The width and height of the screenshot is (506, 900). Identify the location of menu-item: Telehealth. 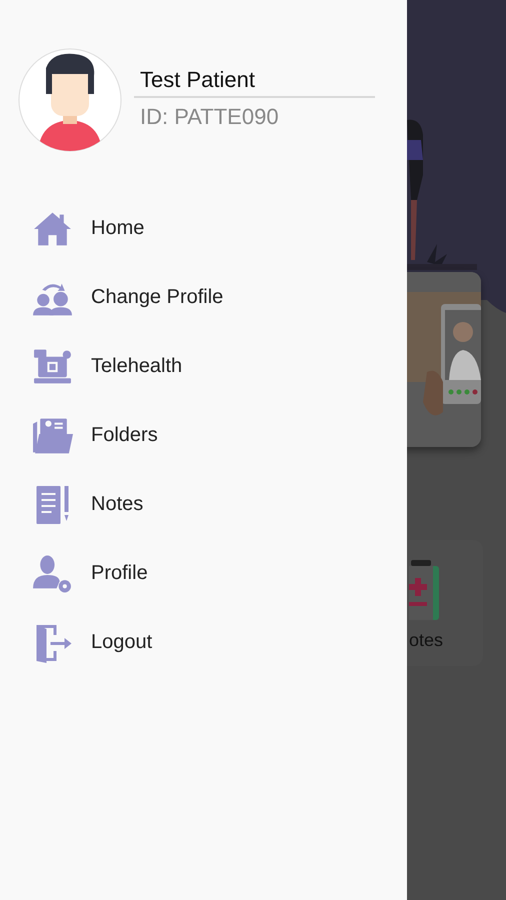
(136, 366).